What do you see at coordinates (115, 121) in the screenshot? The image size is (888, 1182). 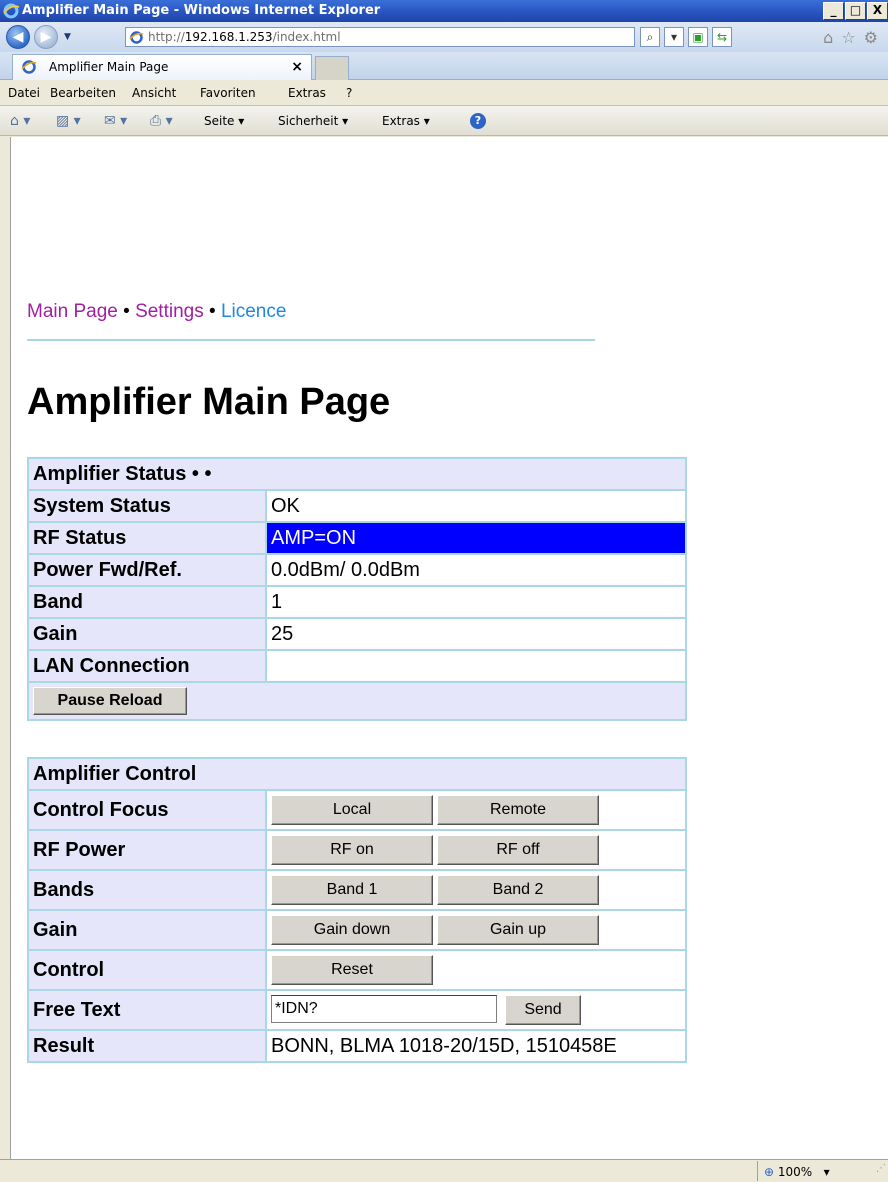 I see `mail-icon: ✉ ▾` at bounding box center [115, 121].